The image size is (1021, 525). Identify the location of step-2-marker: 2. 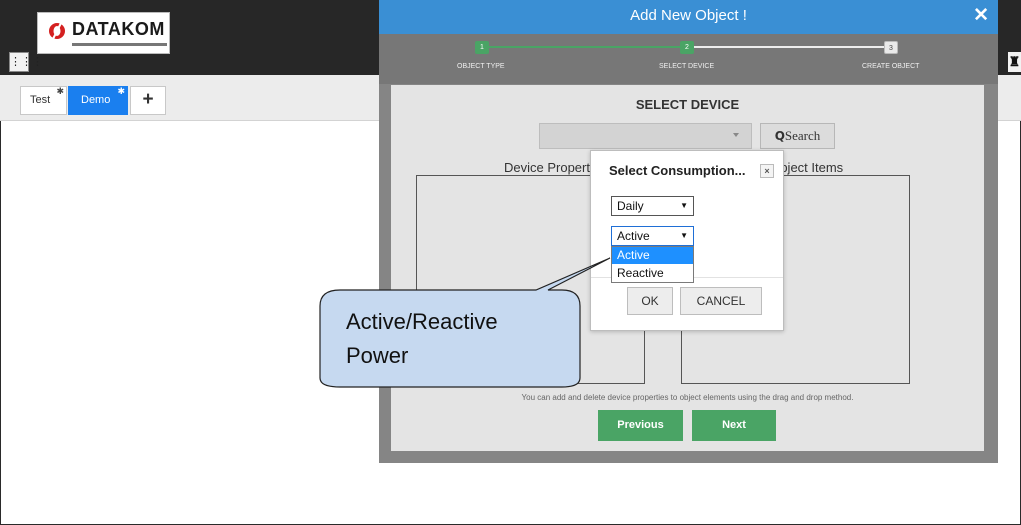
(687, 47).